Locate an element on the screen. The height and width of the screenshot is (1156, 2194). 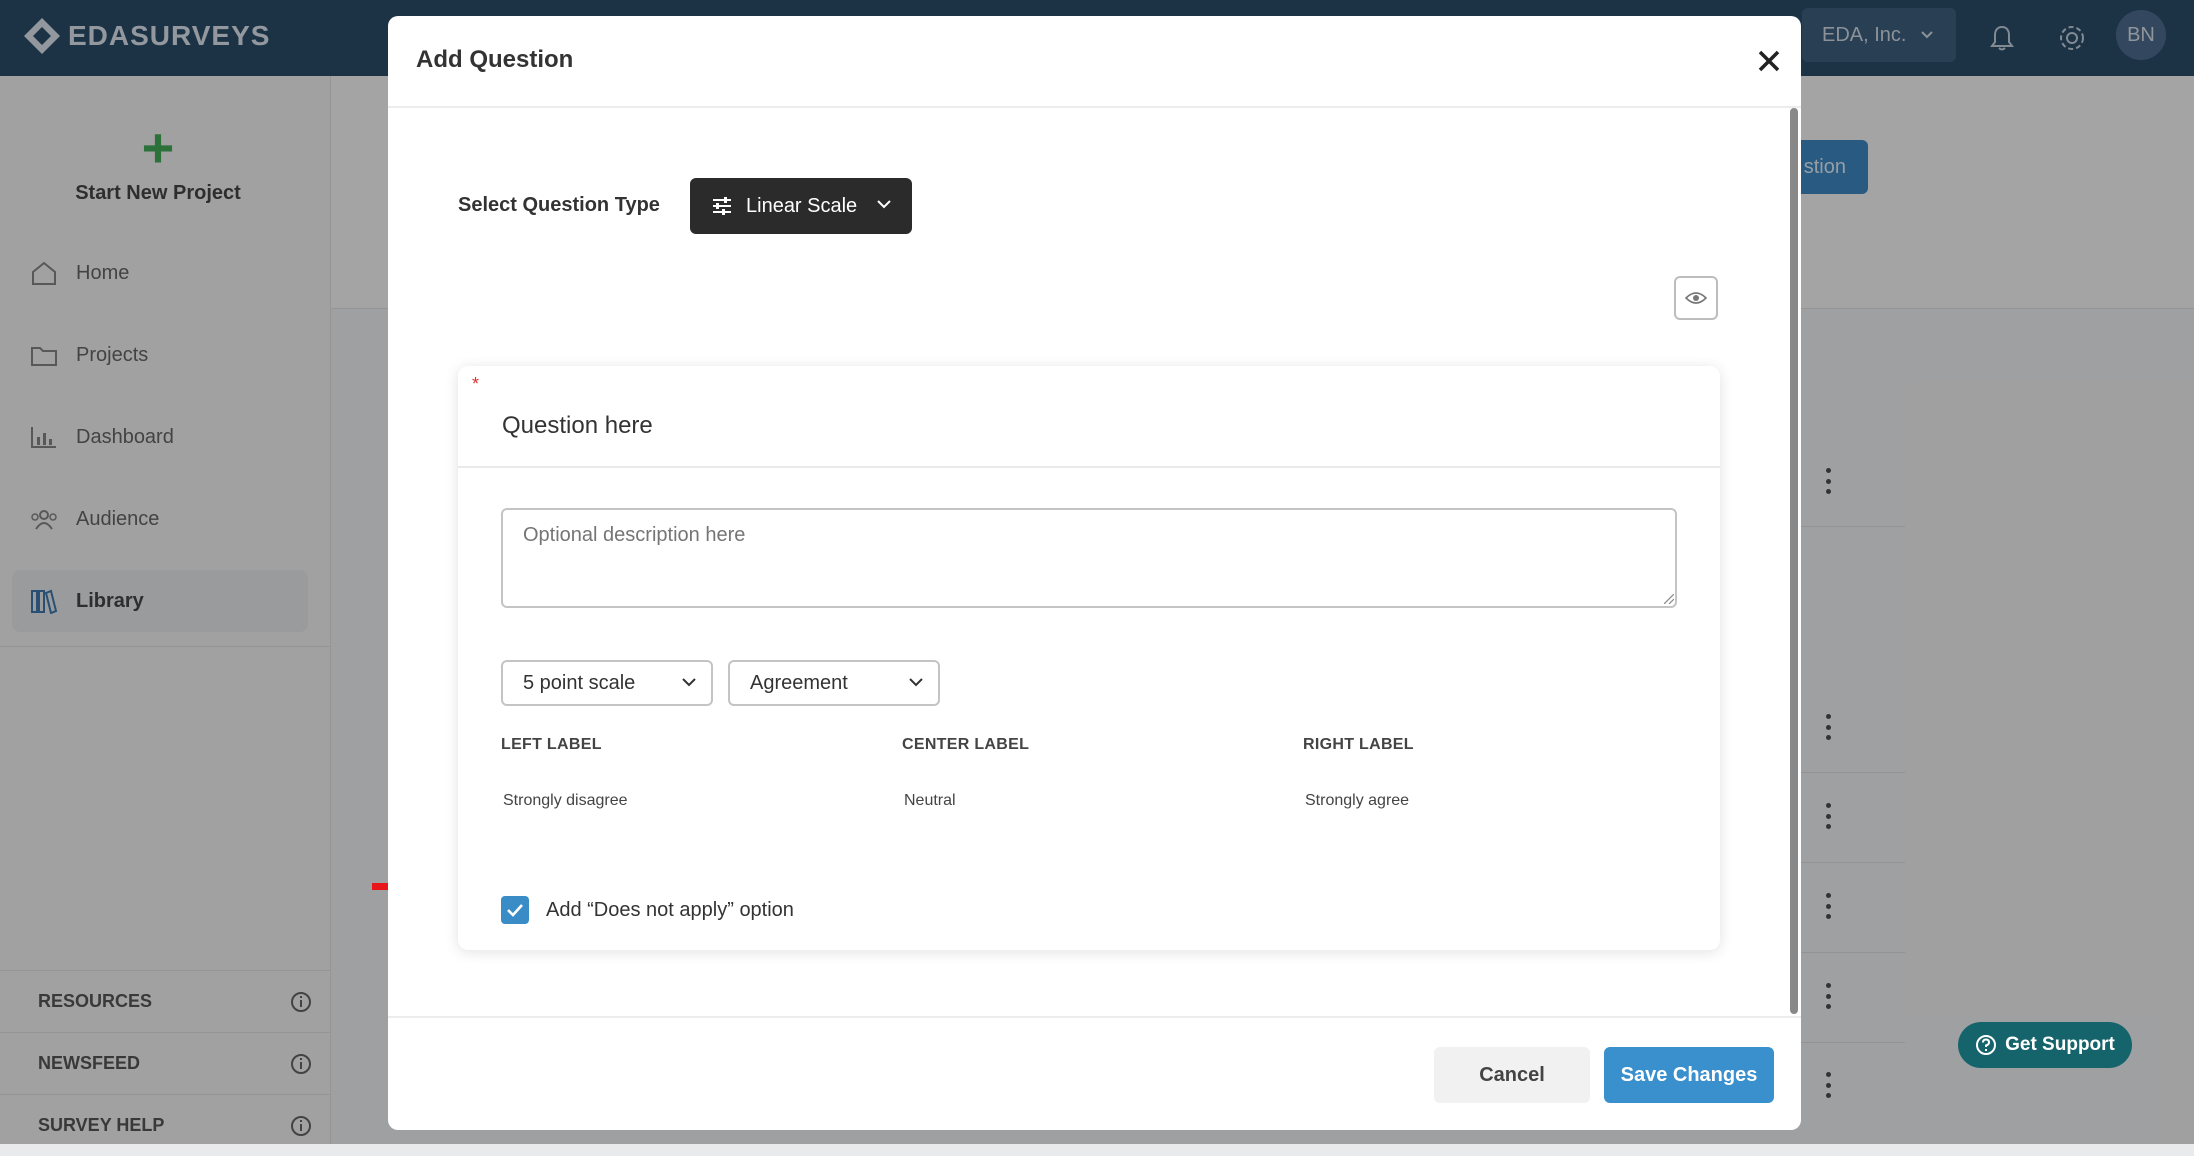
left-label-header: LEFT LABEL is located at coordinates (551, 744).